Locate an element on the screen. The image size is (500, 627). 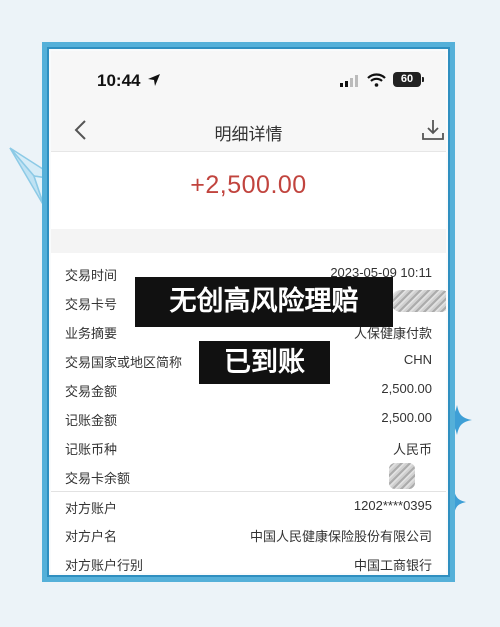
detail-label: 交易时间 is located at coordinates (91, 276).